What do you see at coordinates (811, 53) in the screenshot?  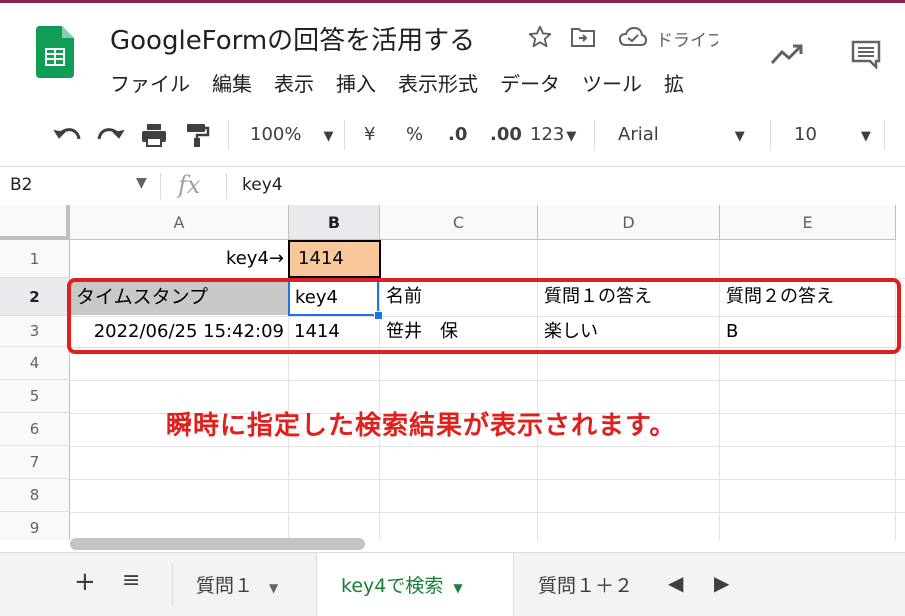 I see `header-right-panel` at bounding box center [811, 53].